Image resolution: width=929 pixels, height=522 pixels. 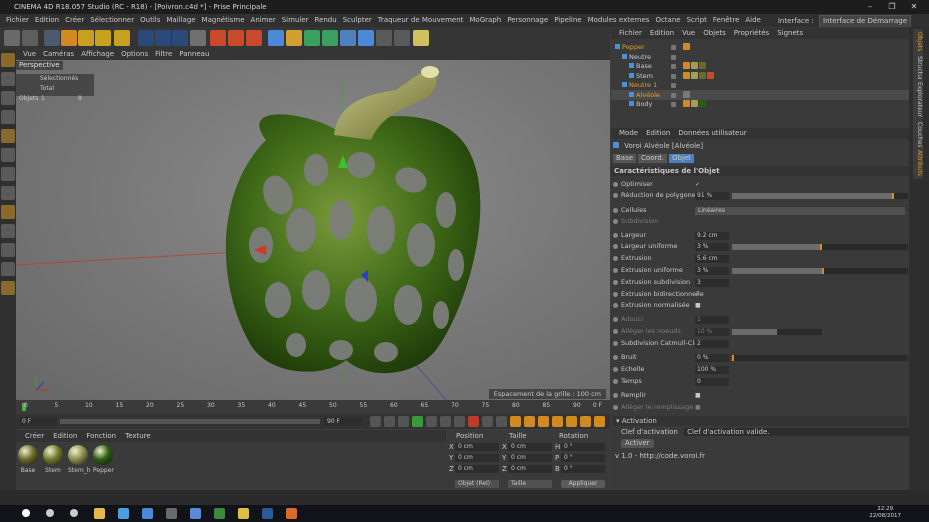 I want to click on move-icon, so click(x=69, y=38).